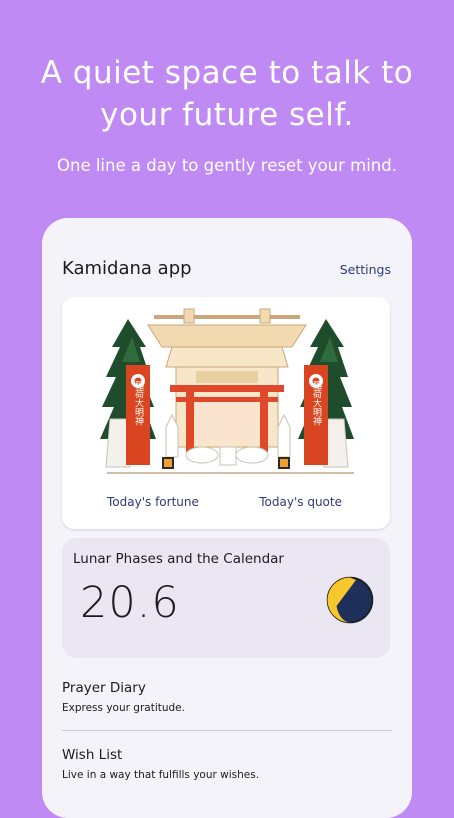 The width and height of the screenshot is (454, 818). I want to click on kamidana-shrine-illustration: 稲荷大明神 稲荷大明神, so click(227, 393).